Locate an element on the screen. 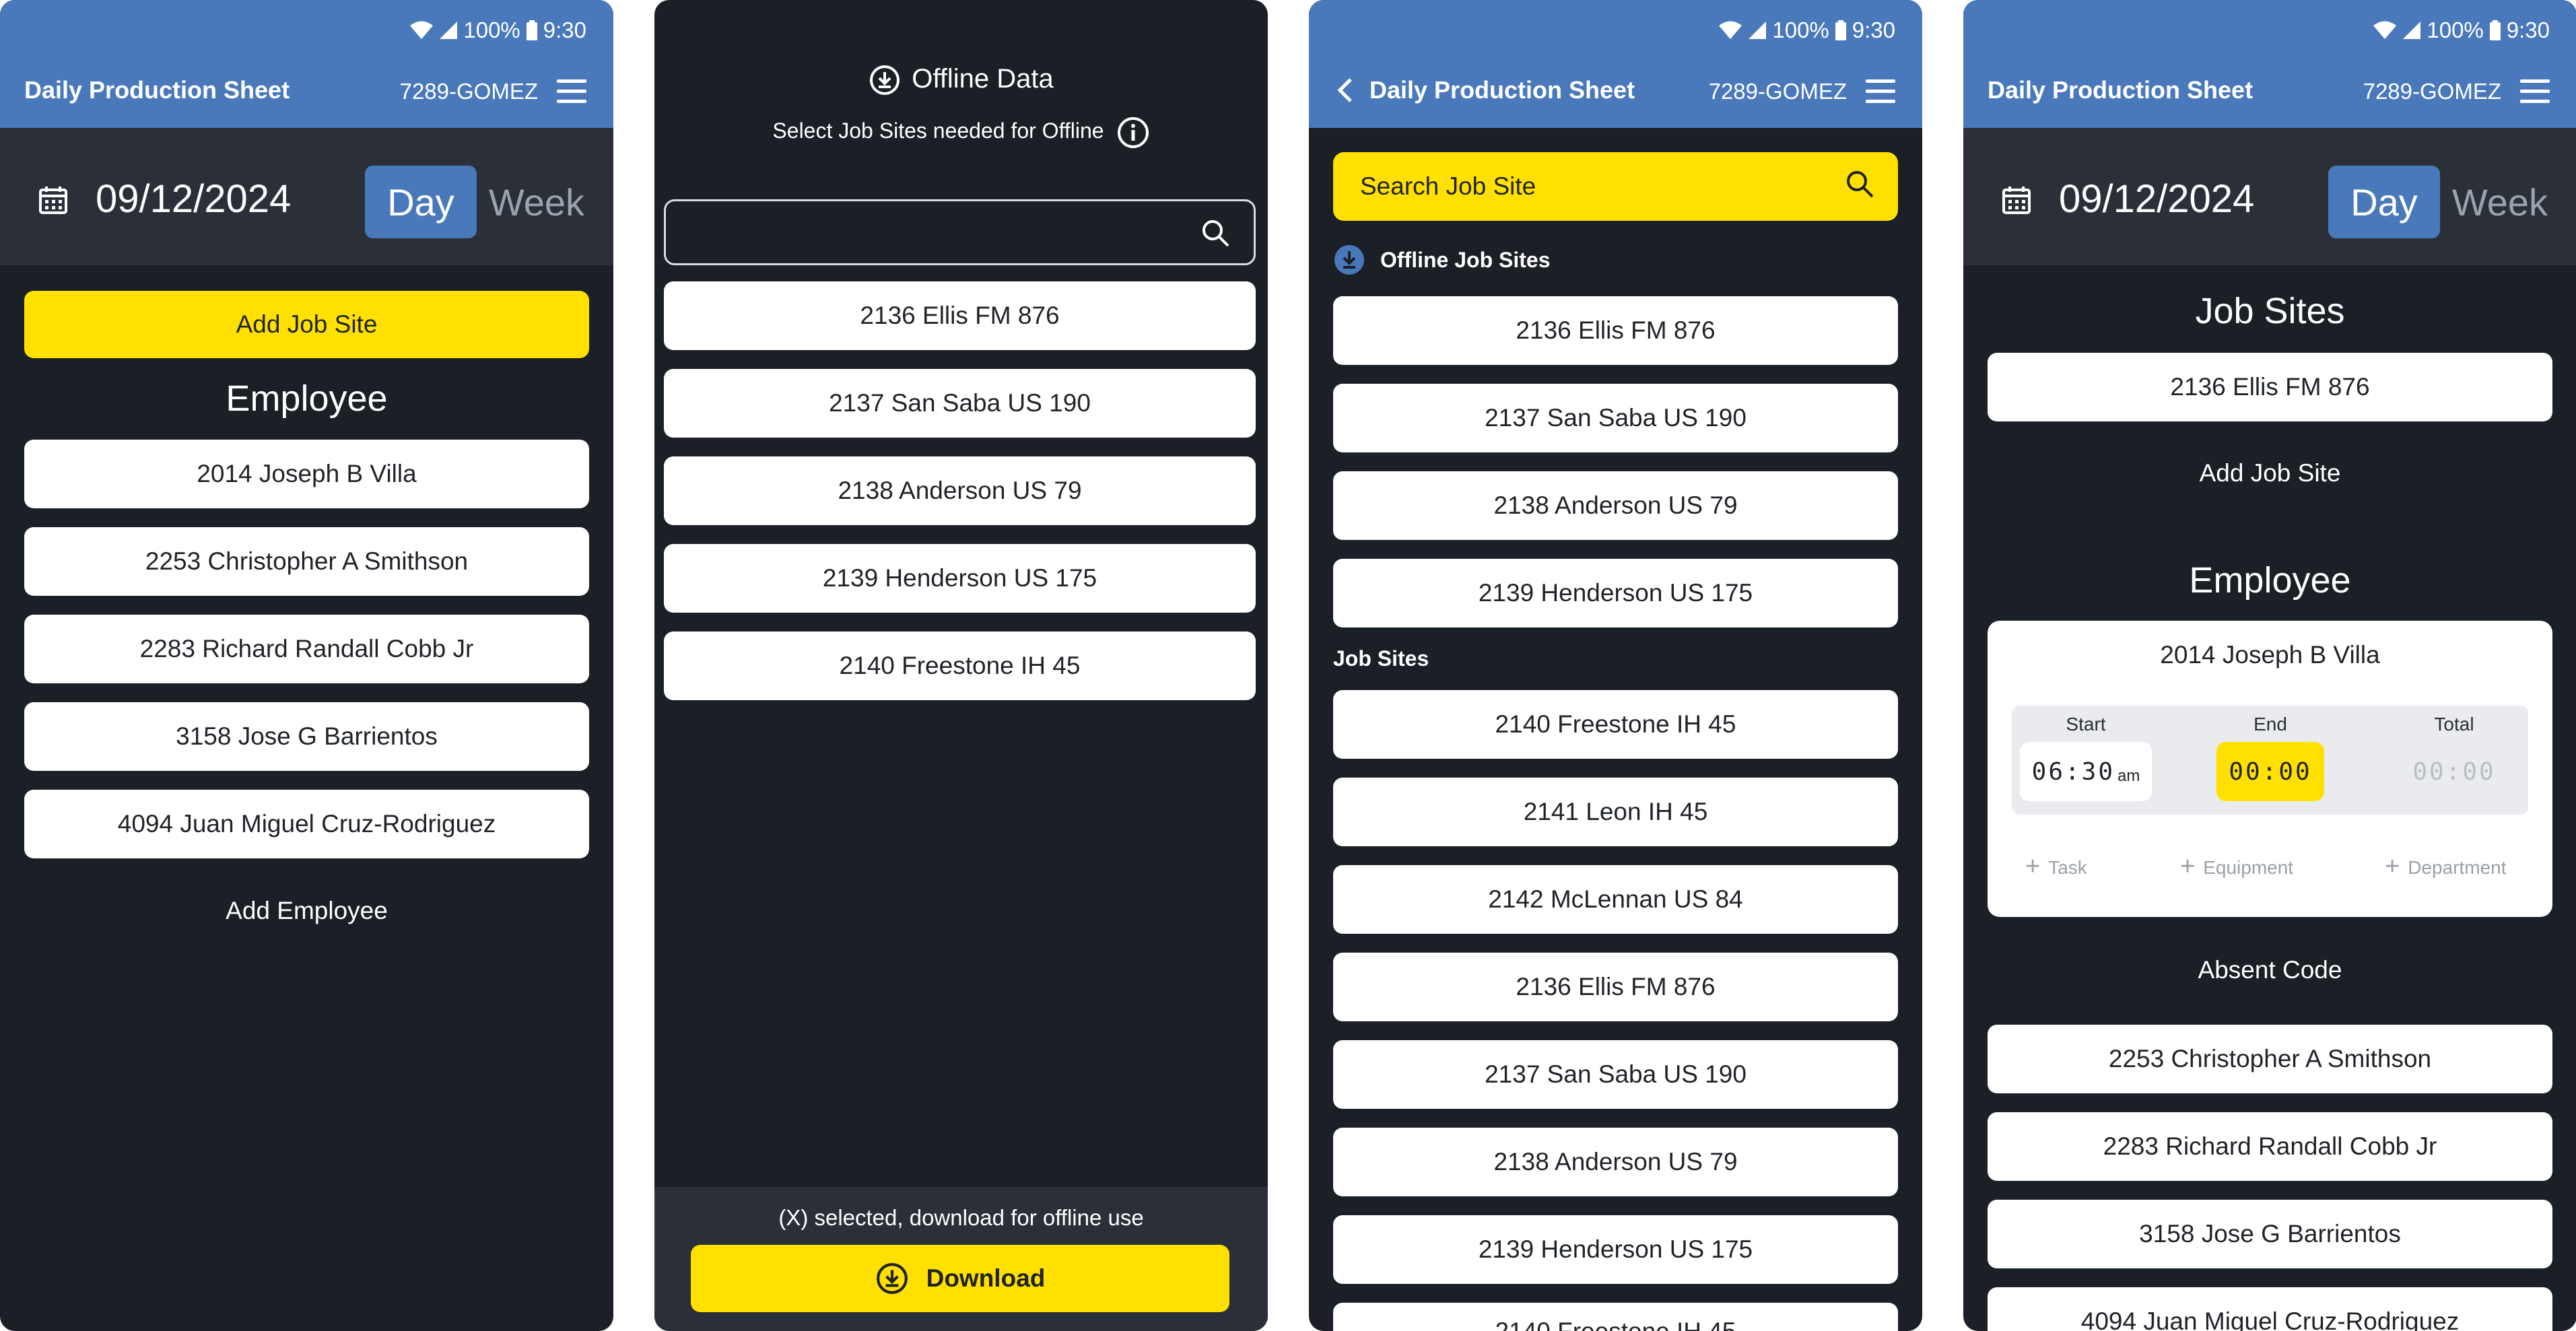 Image resolution: width=2576 pixels, height=1331 pixels. employee-item: 2014 Joseph B Villa is located at coordinates (306, 474).